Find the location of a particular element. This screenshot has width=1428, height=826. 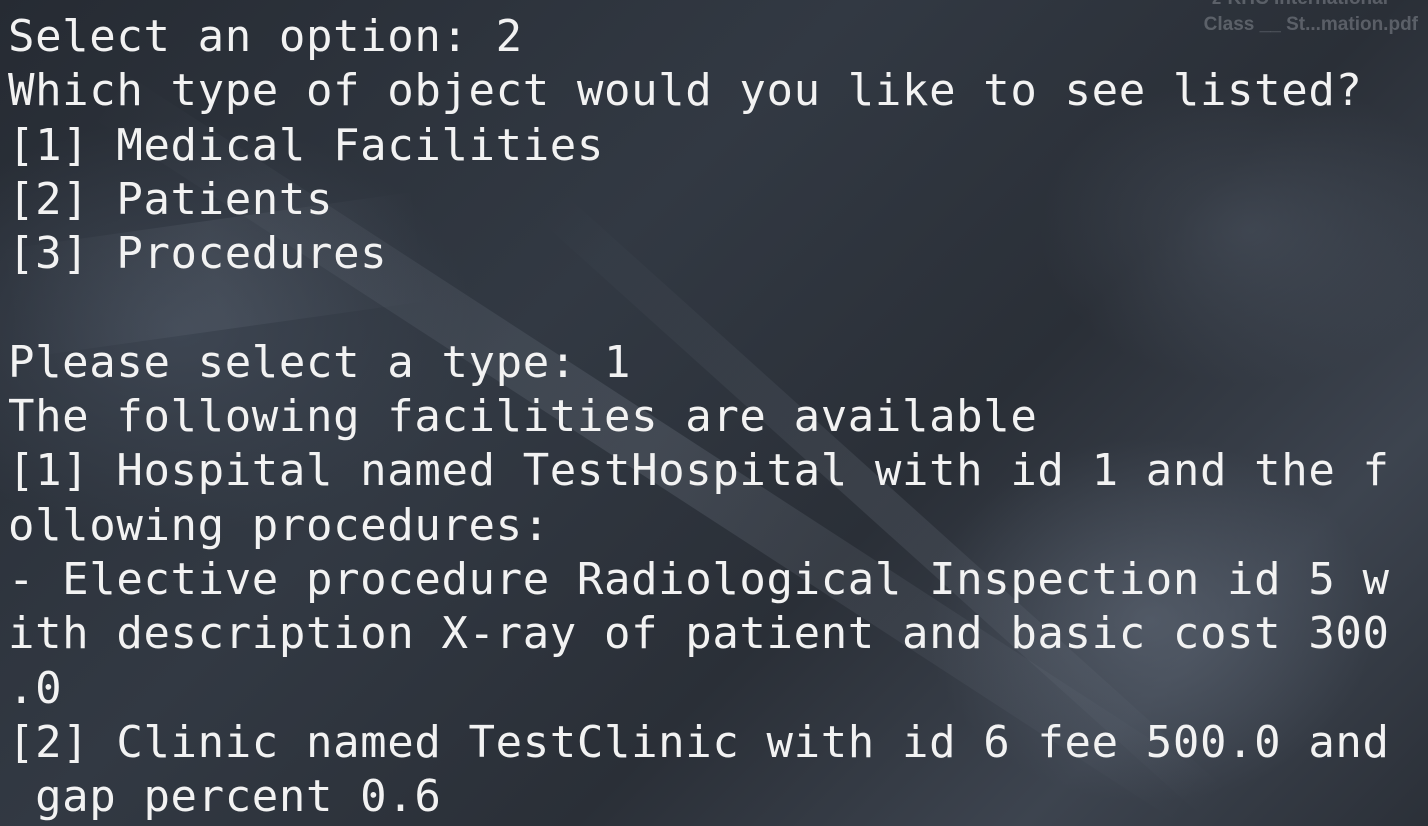

terminal-line-facilities-header: The following facilities are available is located at coordinates (523, 417).